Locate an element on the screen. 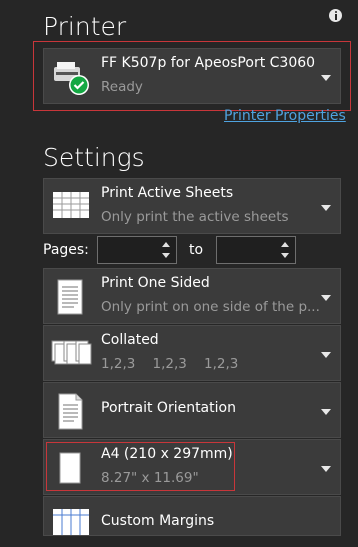 Image resolution: width=358 pixels, height=547 pixels. margins-dropdown: Custom Margins is located at coordinates (192, 516).